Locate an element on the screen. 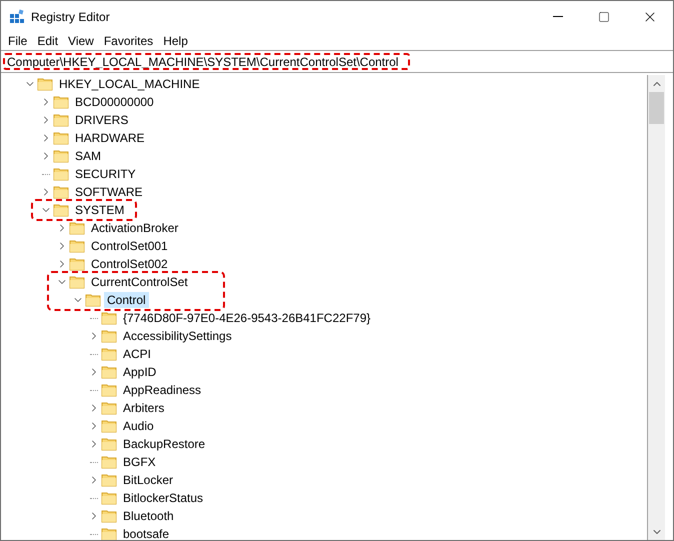 Image resolution: width=674 pixels, height=541 pixels. tree-item: BCD00000000 is located at coordinates (114, 102).